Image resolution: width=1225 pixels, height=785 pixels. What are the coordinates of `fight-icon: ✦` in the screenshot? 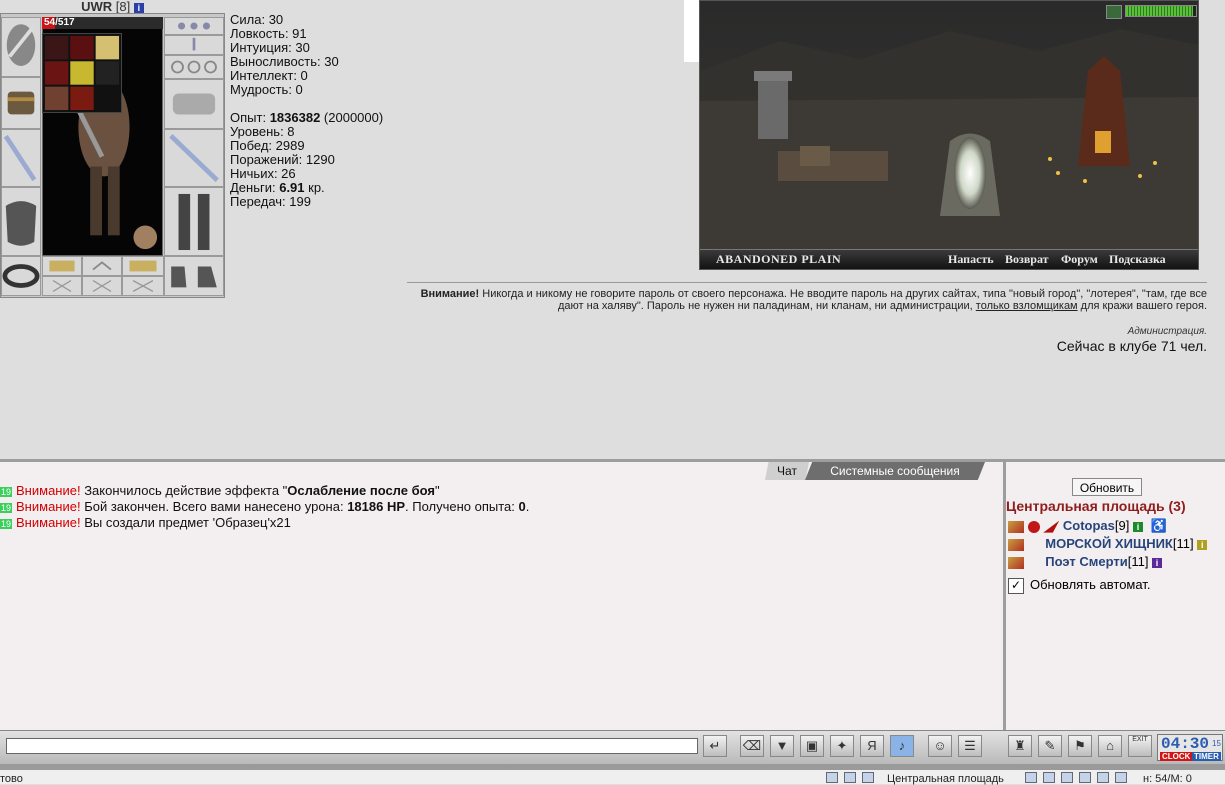 It's located at (842, 746).